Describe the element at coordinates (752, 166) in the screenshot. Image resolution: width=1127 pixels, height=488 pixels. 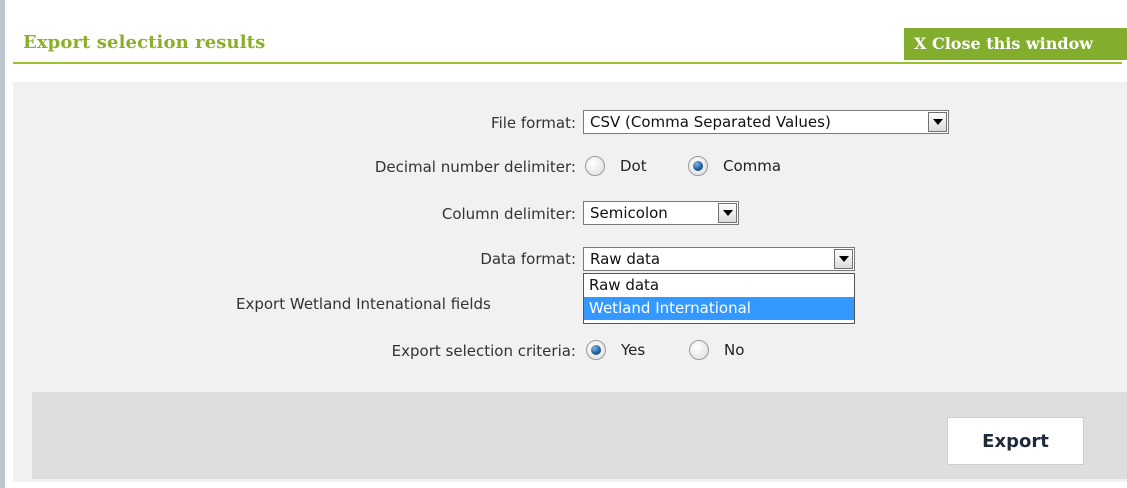
I see `decimal-comma-label: Comma` at that location.